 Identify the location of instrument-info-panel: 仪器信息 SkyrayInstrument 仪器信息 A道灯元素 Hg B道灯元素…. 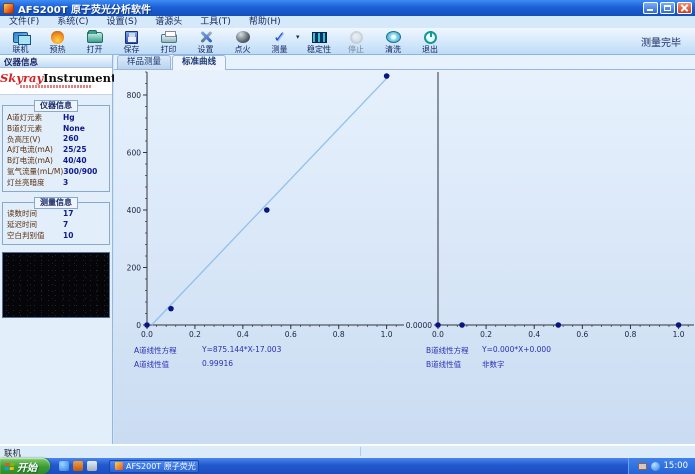
(58, 249).